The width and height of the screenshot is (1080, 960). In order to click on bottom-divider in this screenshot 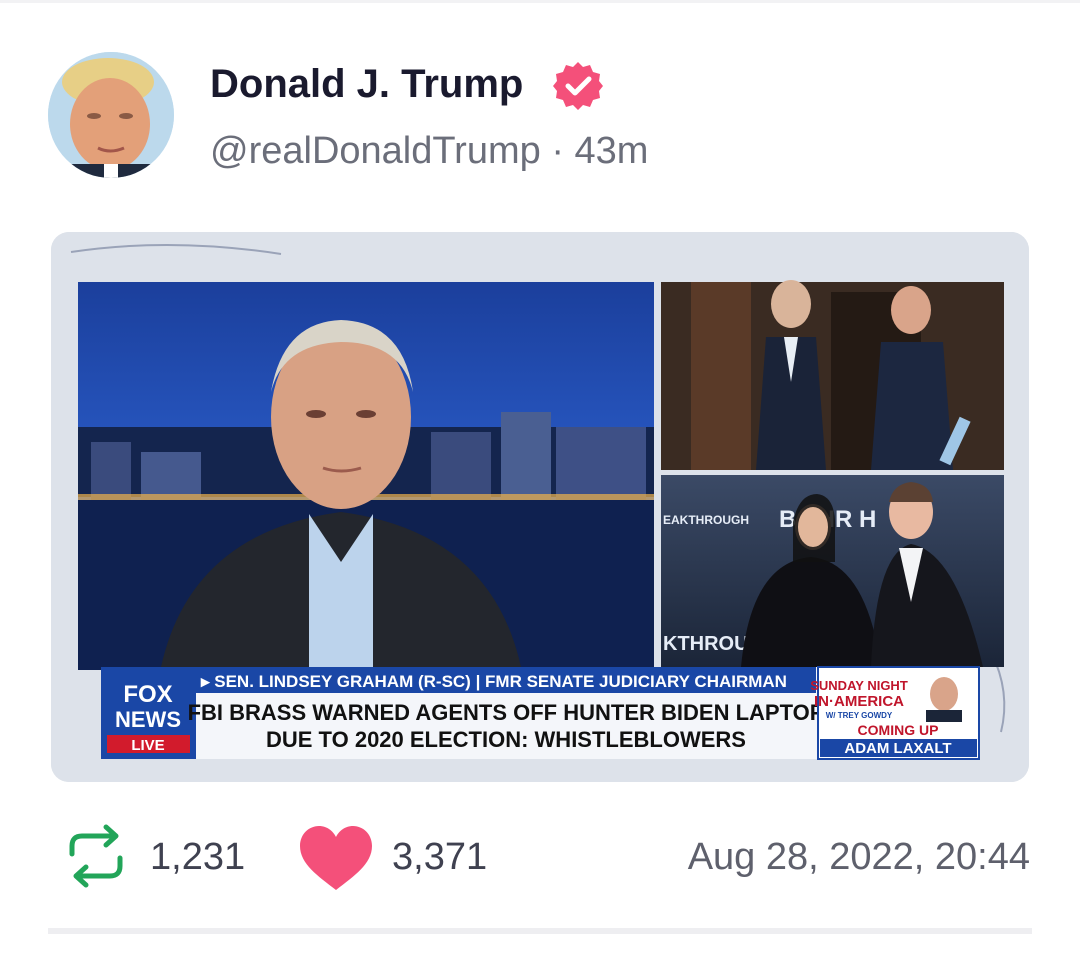, I will do `click(540, 931)`.